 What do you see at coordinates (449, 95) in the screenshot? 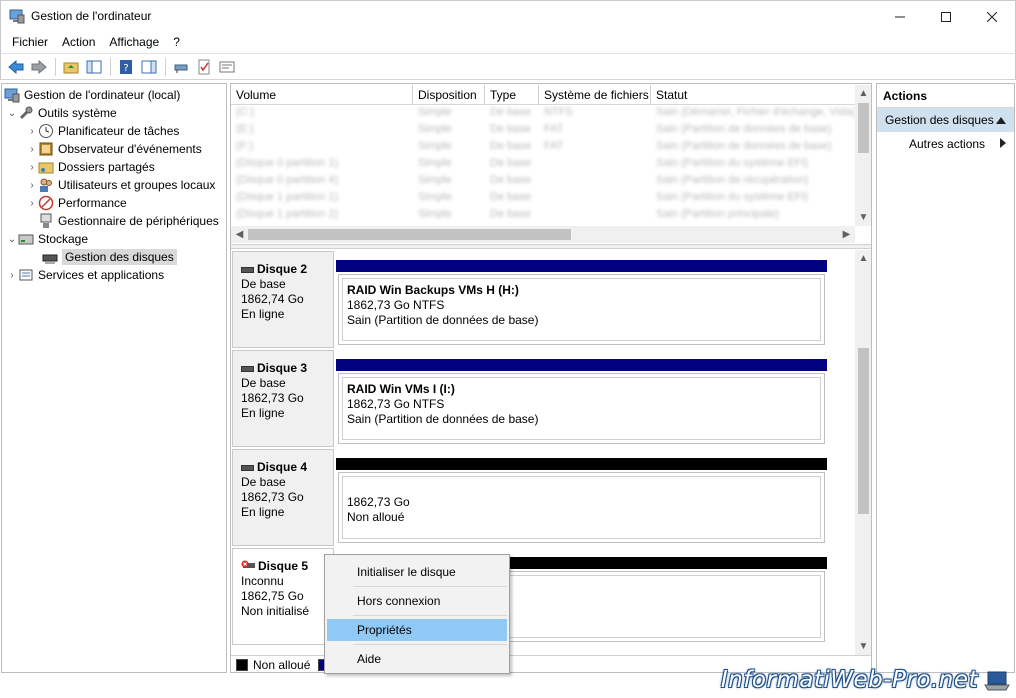
I see `column-disposition: Disposition` at bounding box center [449, 95].